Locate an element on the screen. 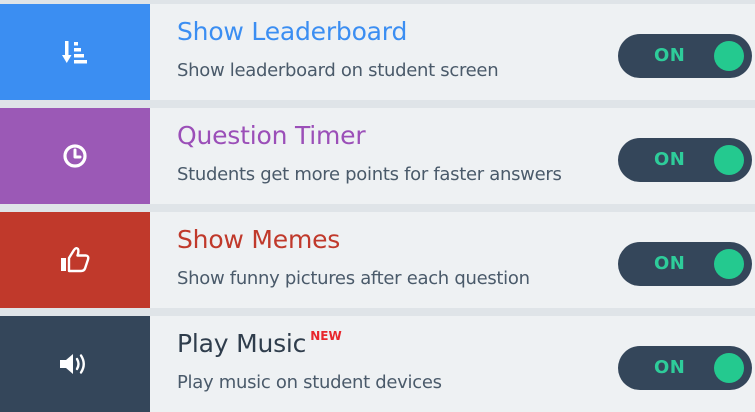 The height and width of the screenshot is (412, 755). question-timer-toggle: ON is located at coordinates (685, 160).